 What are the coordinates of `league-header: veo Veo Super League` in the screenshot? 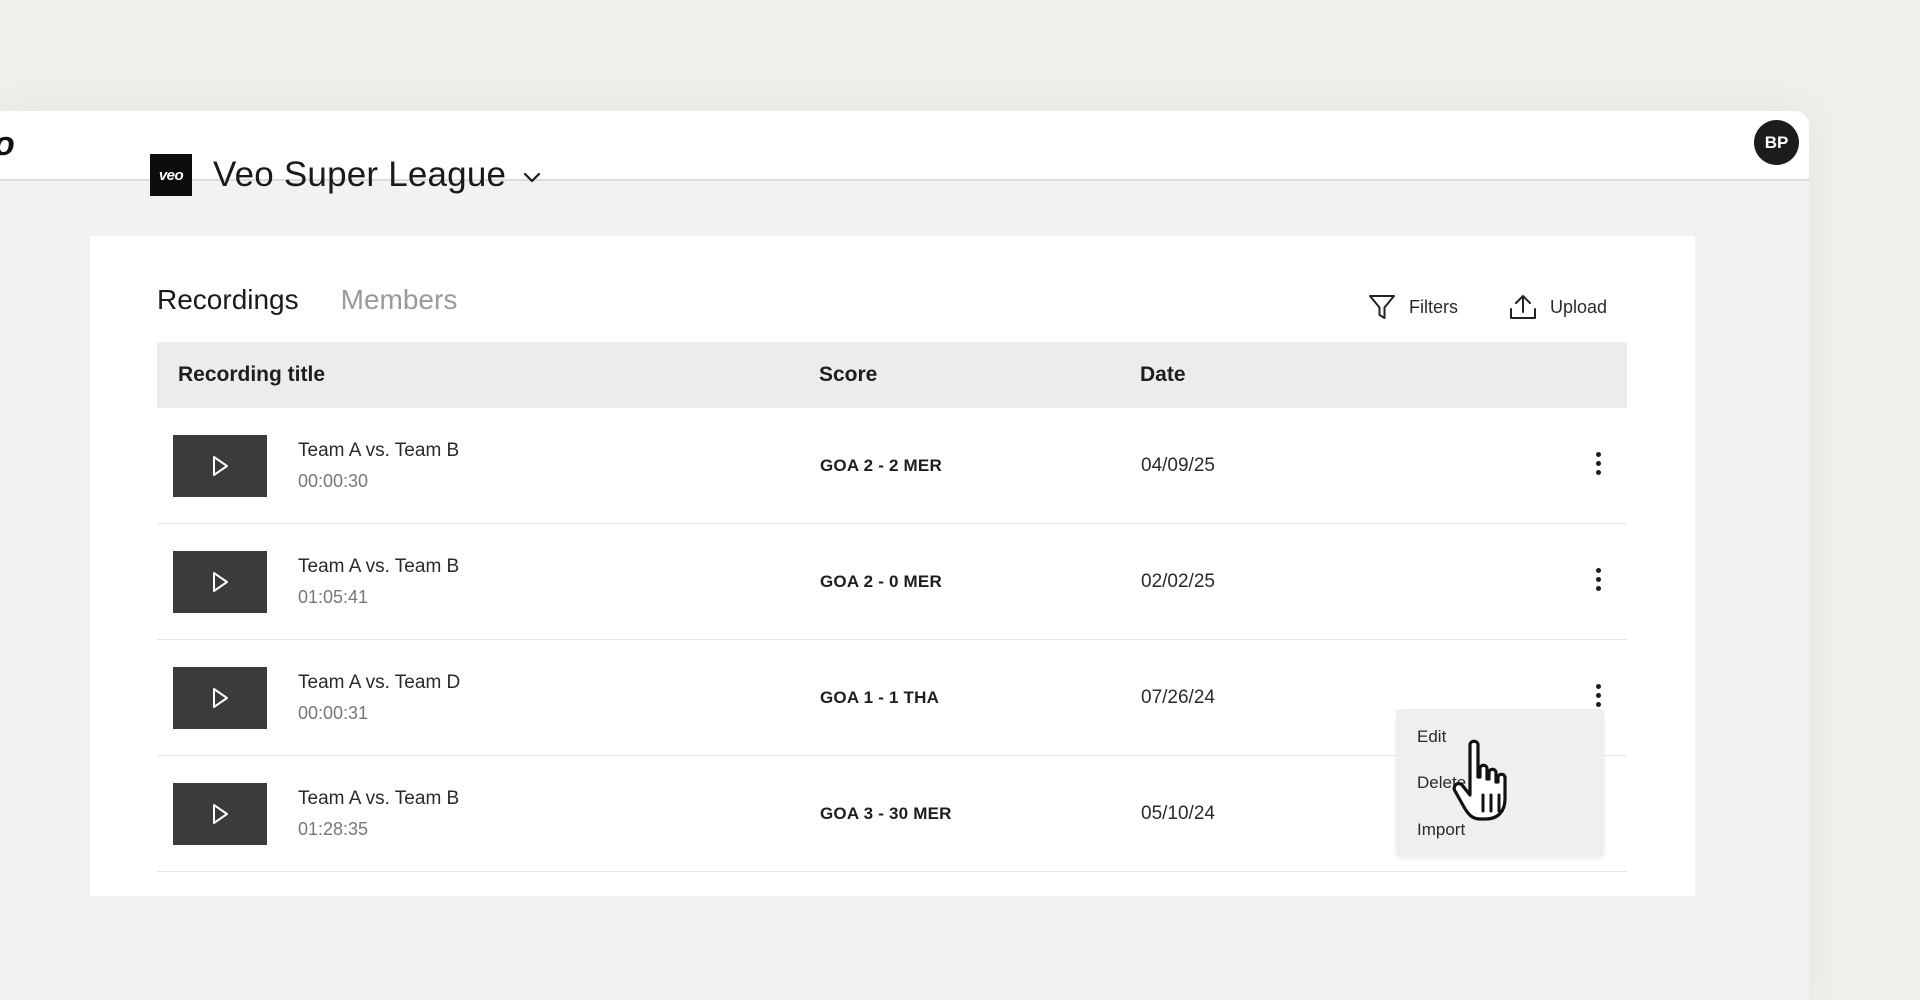 It's located at (346, 175).